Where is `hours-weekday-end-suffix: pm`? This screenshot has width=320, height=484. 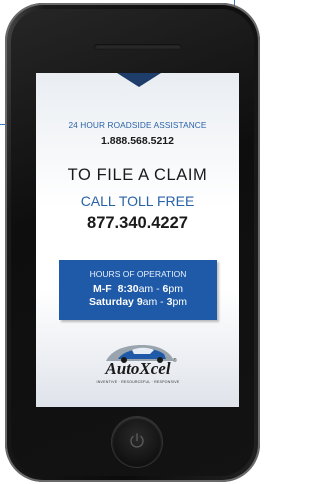 hours-weekday-end-suffix: pm is located at coordinates (175, 289).